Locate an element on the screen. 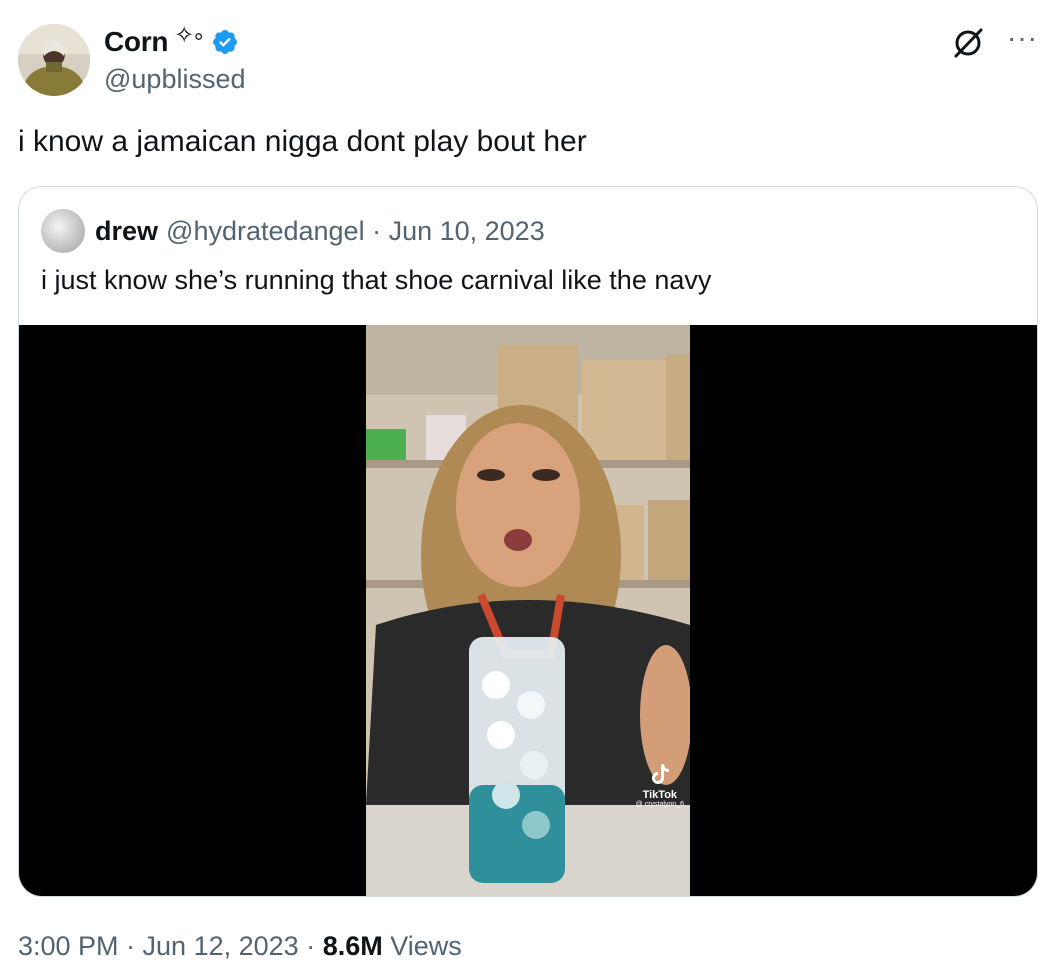  quoted-author-name: drew is located at coordinates (126, 231).